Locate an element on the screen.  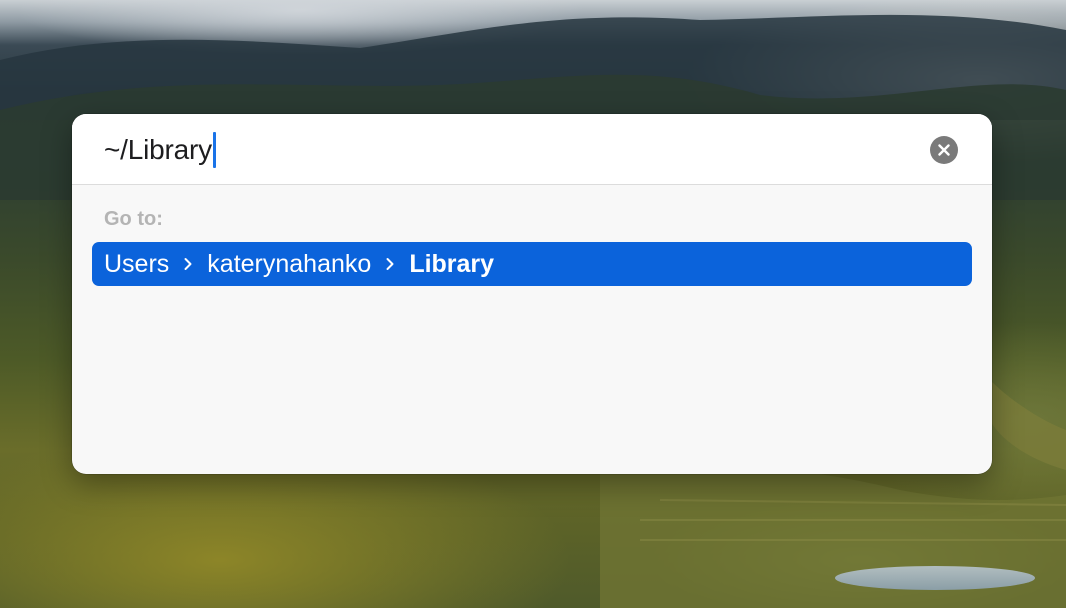
clear-button is located at coordinates (944, 150).